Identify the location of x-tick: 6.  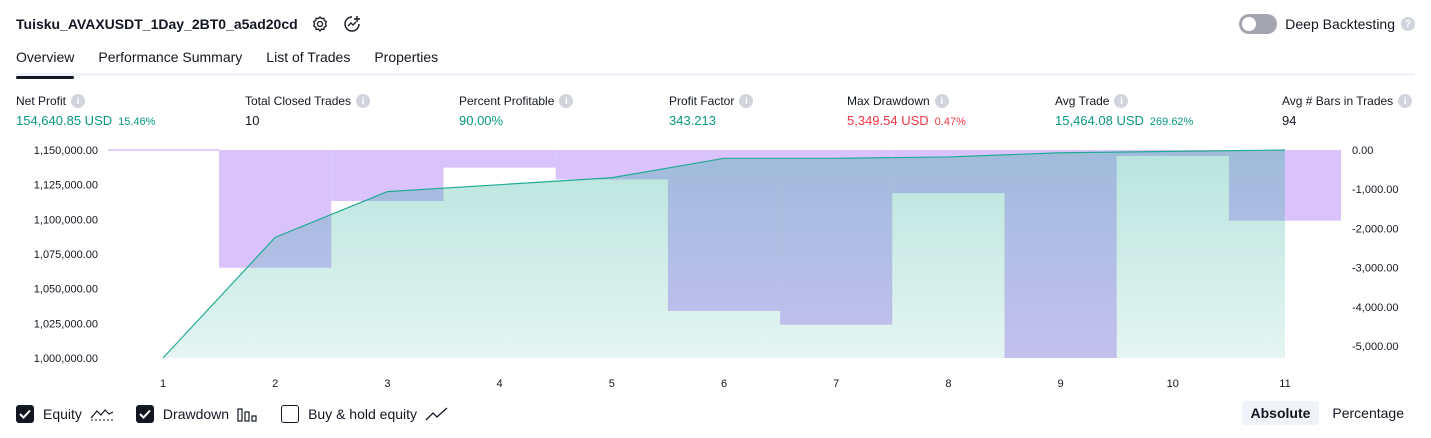
(724, 384).